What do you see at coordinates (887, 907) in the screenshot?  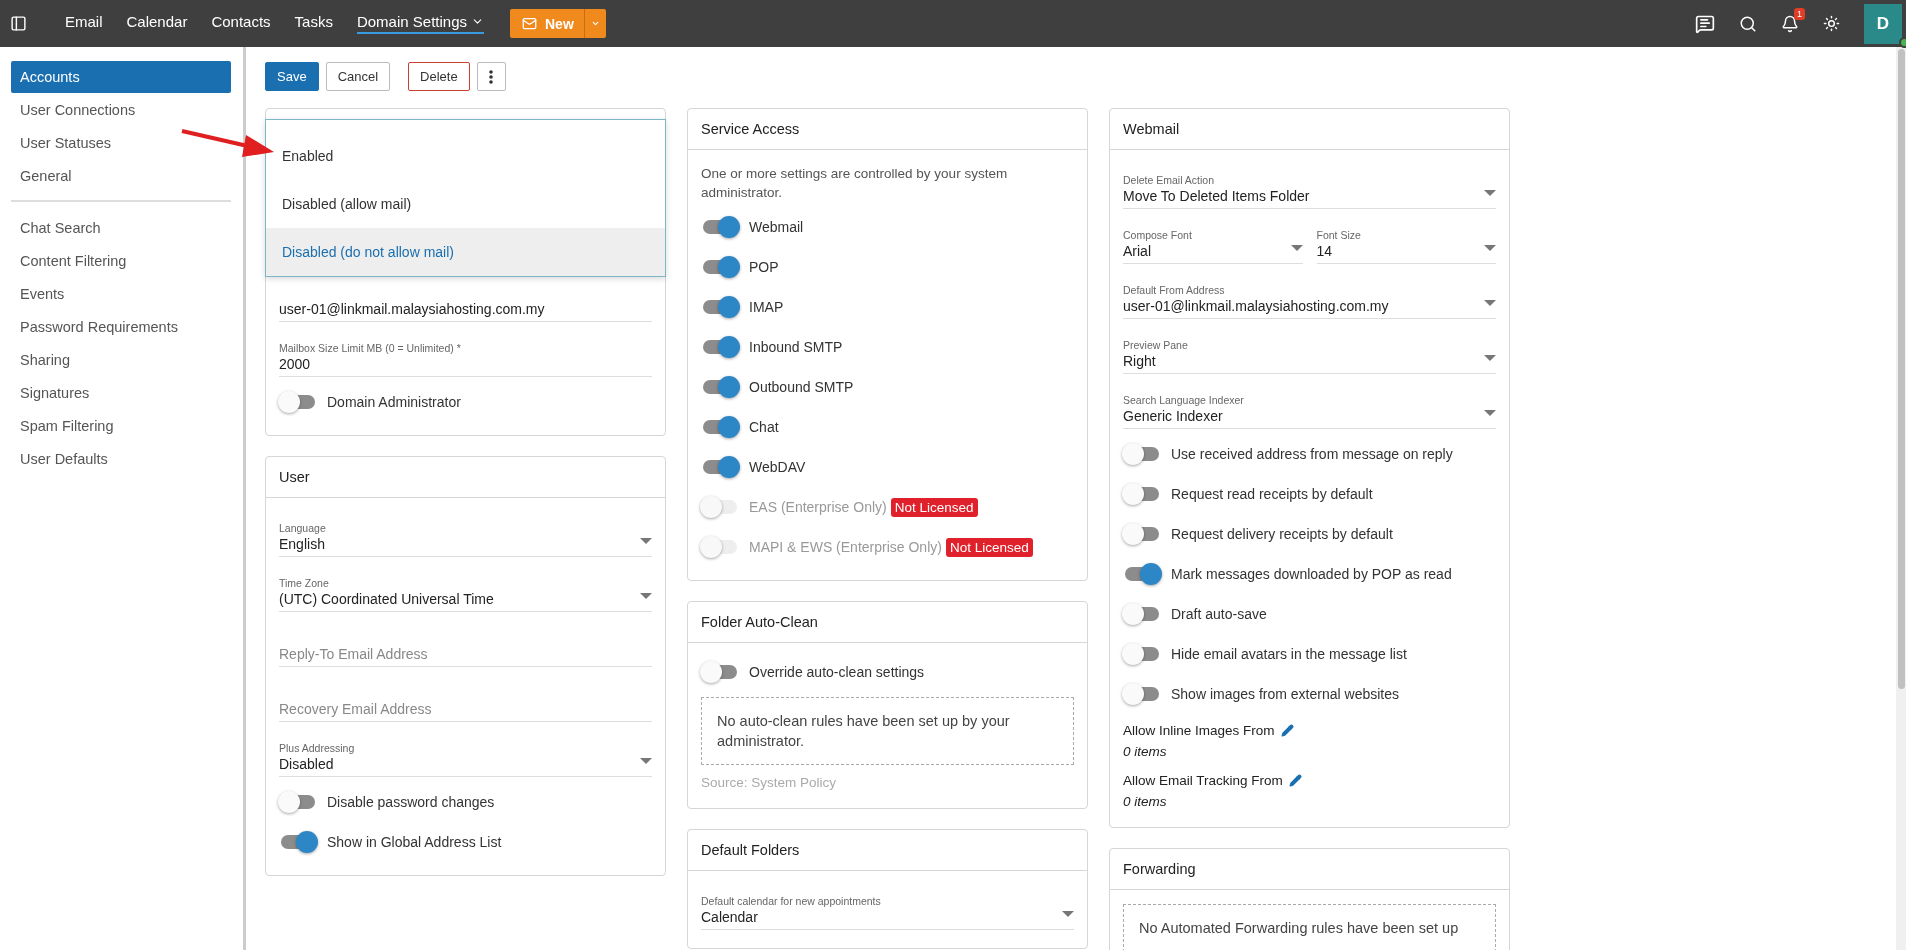 I see `select-field: Default calendar for new appointments Calendar` at bounding box center [887, 907].